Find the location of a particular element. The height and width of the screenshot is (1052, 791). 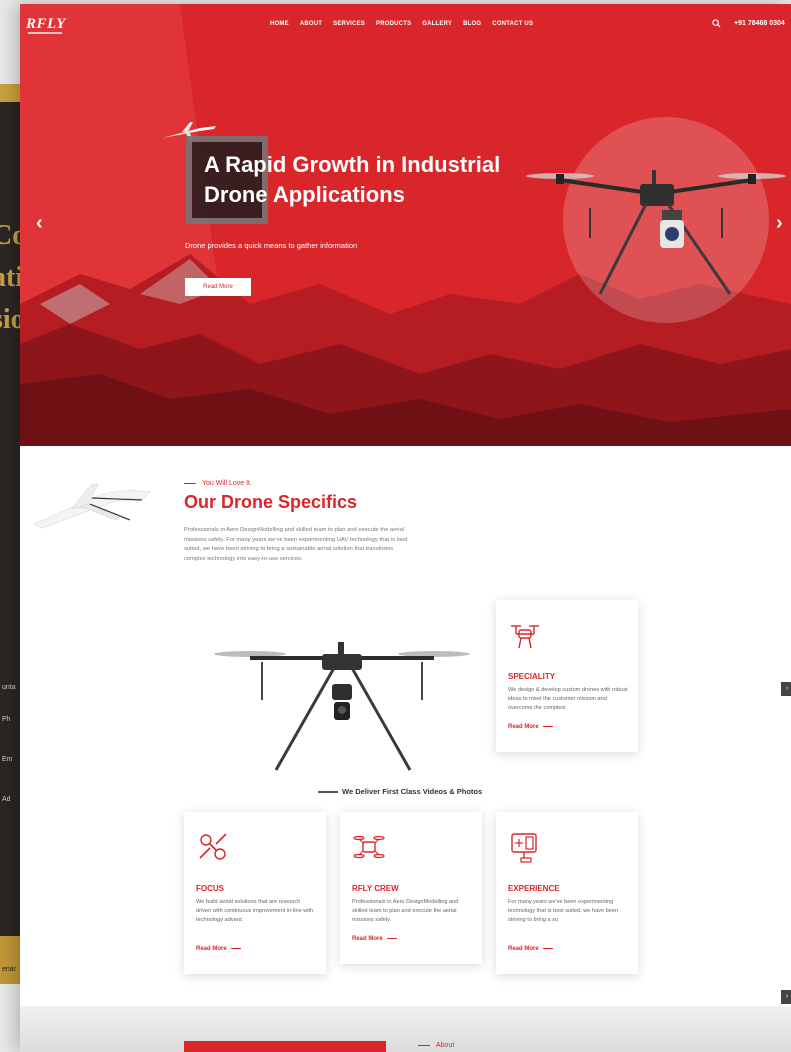

background-footer-label: enar is located at coordinates (9, 969).